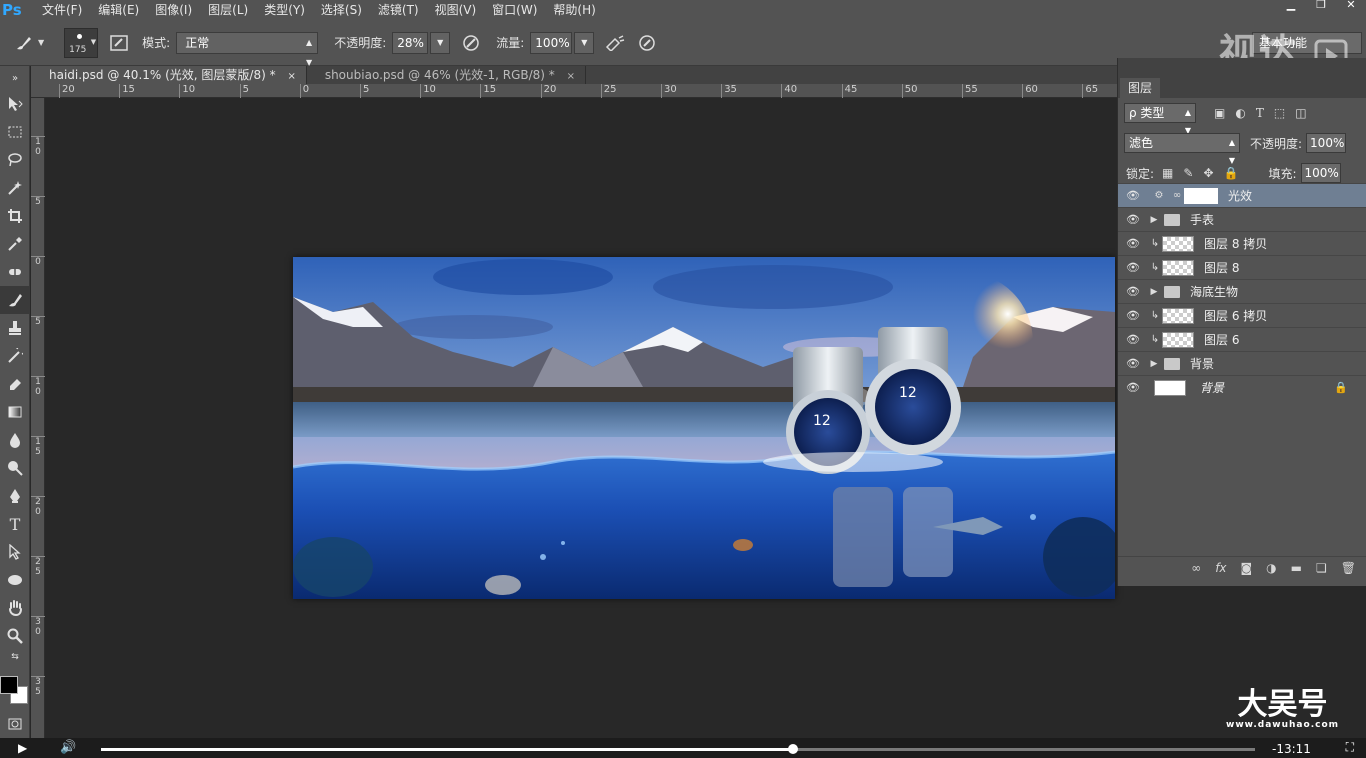 This screenshot has width=1366, height=758. What do you see at coordinates (81, 42) in the screenshot?
I see `brush-preset-picker: 175 ▼` at bounding box center [81, 42].